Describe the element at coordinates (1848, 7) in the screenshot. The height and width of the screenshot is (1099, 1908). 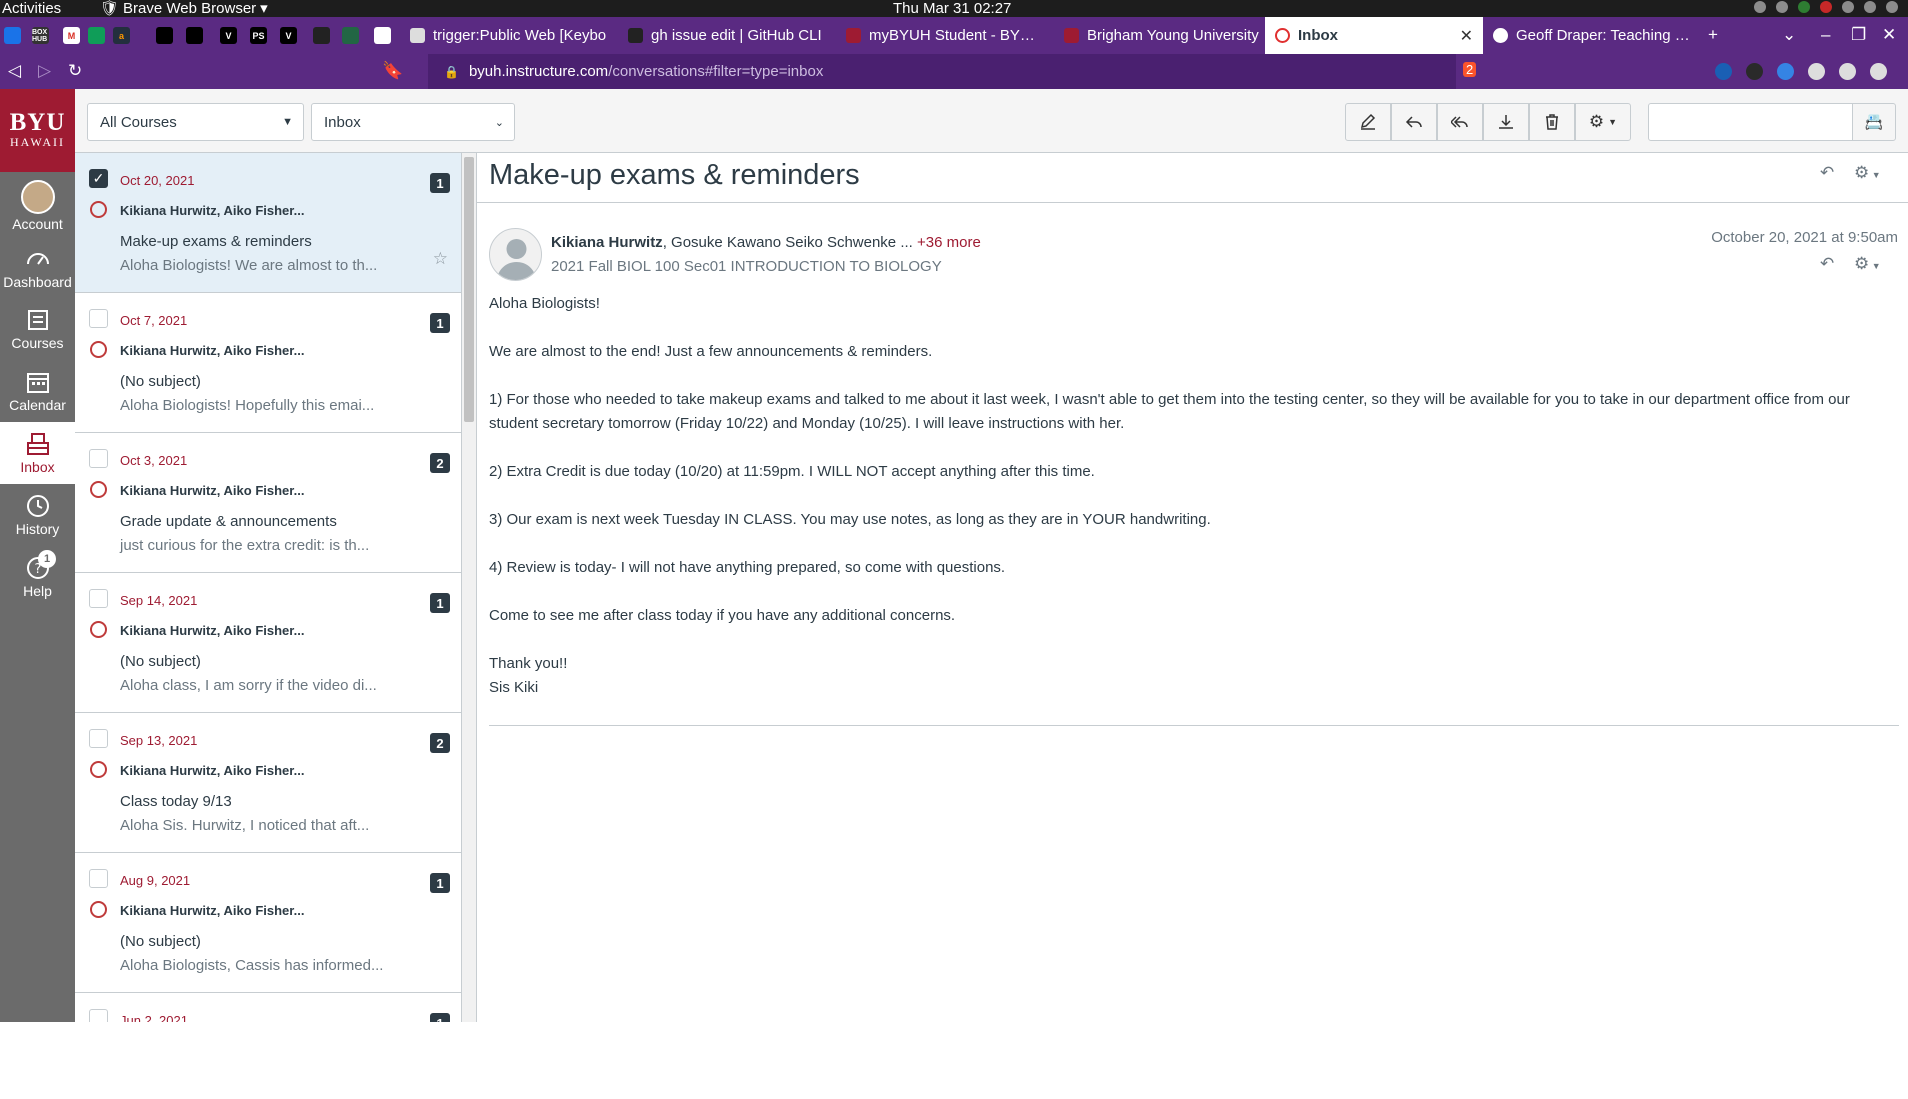
I see `wired-network-icon` at that location.